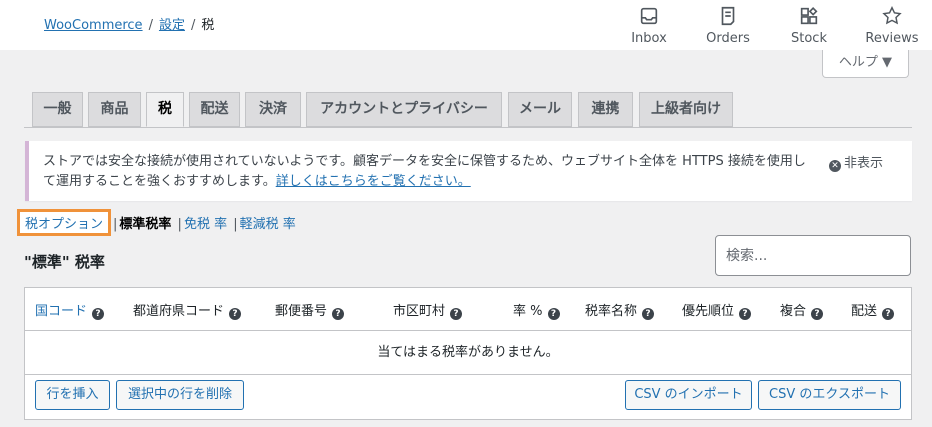 This screenshot has height=427, width=932. What do you see at coordinates (540, 109) in the screenshot?
I see `tab-email: メール` at bounding box center [540, 109].